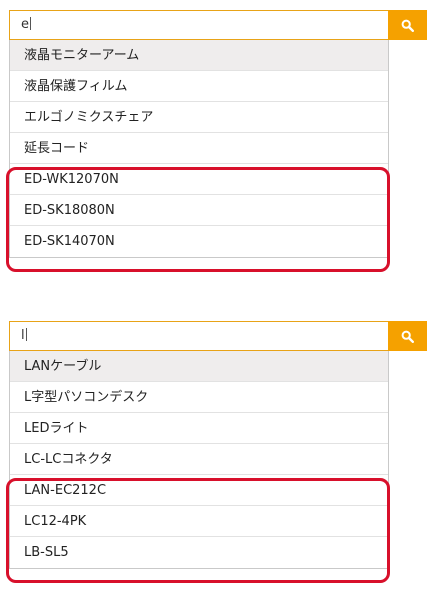  Describe the element at coordinates (199, 117) in the screenshot. I see `suggestion-item: エルゴノミクスチェア` at that location.